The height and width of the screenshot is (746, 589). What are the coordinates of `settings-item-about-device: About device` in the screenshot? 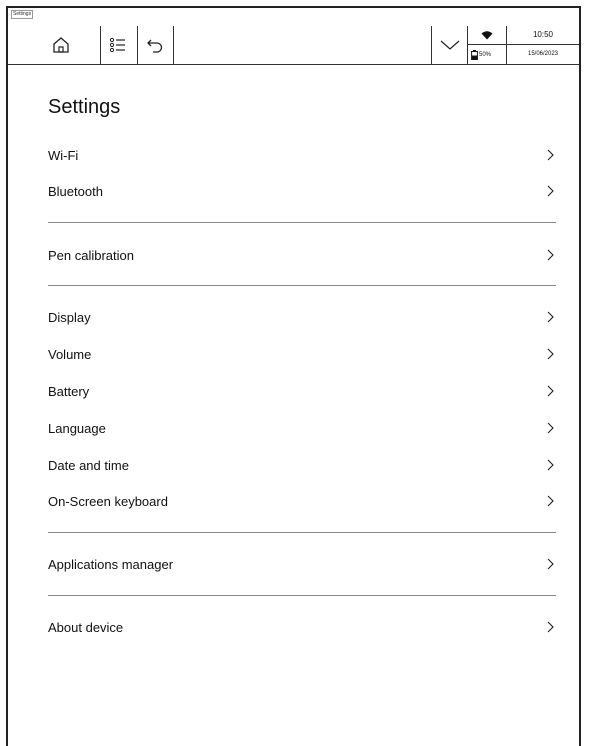 It's located at (302, 627).